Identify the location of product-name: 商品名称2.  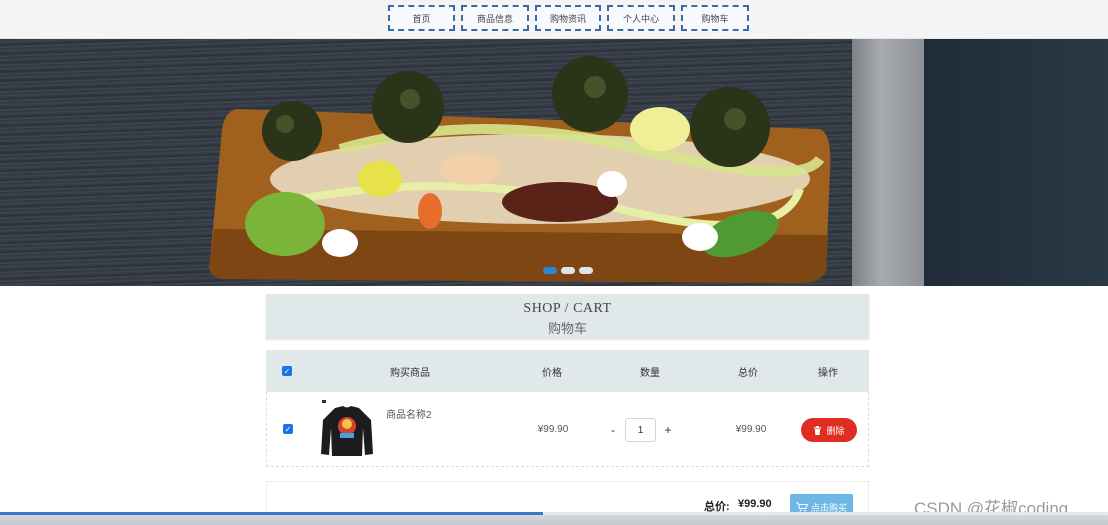
(409, 413).